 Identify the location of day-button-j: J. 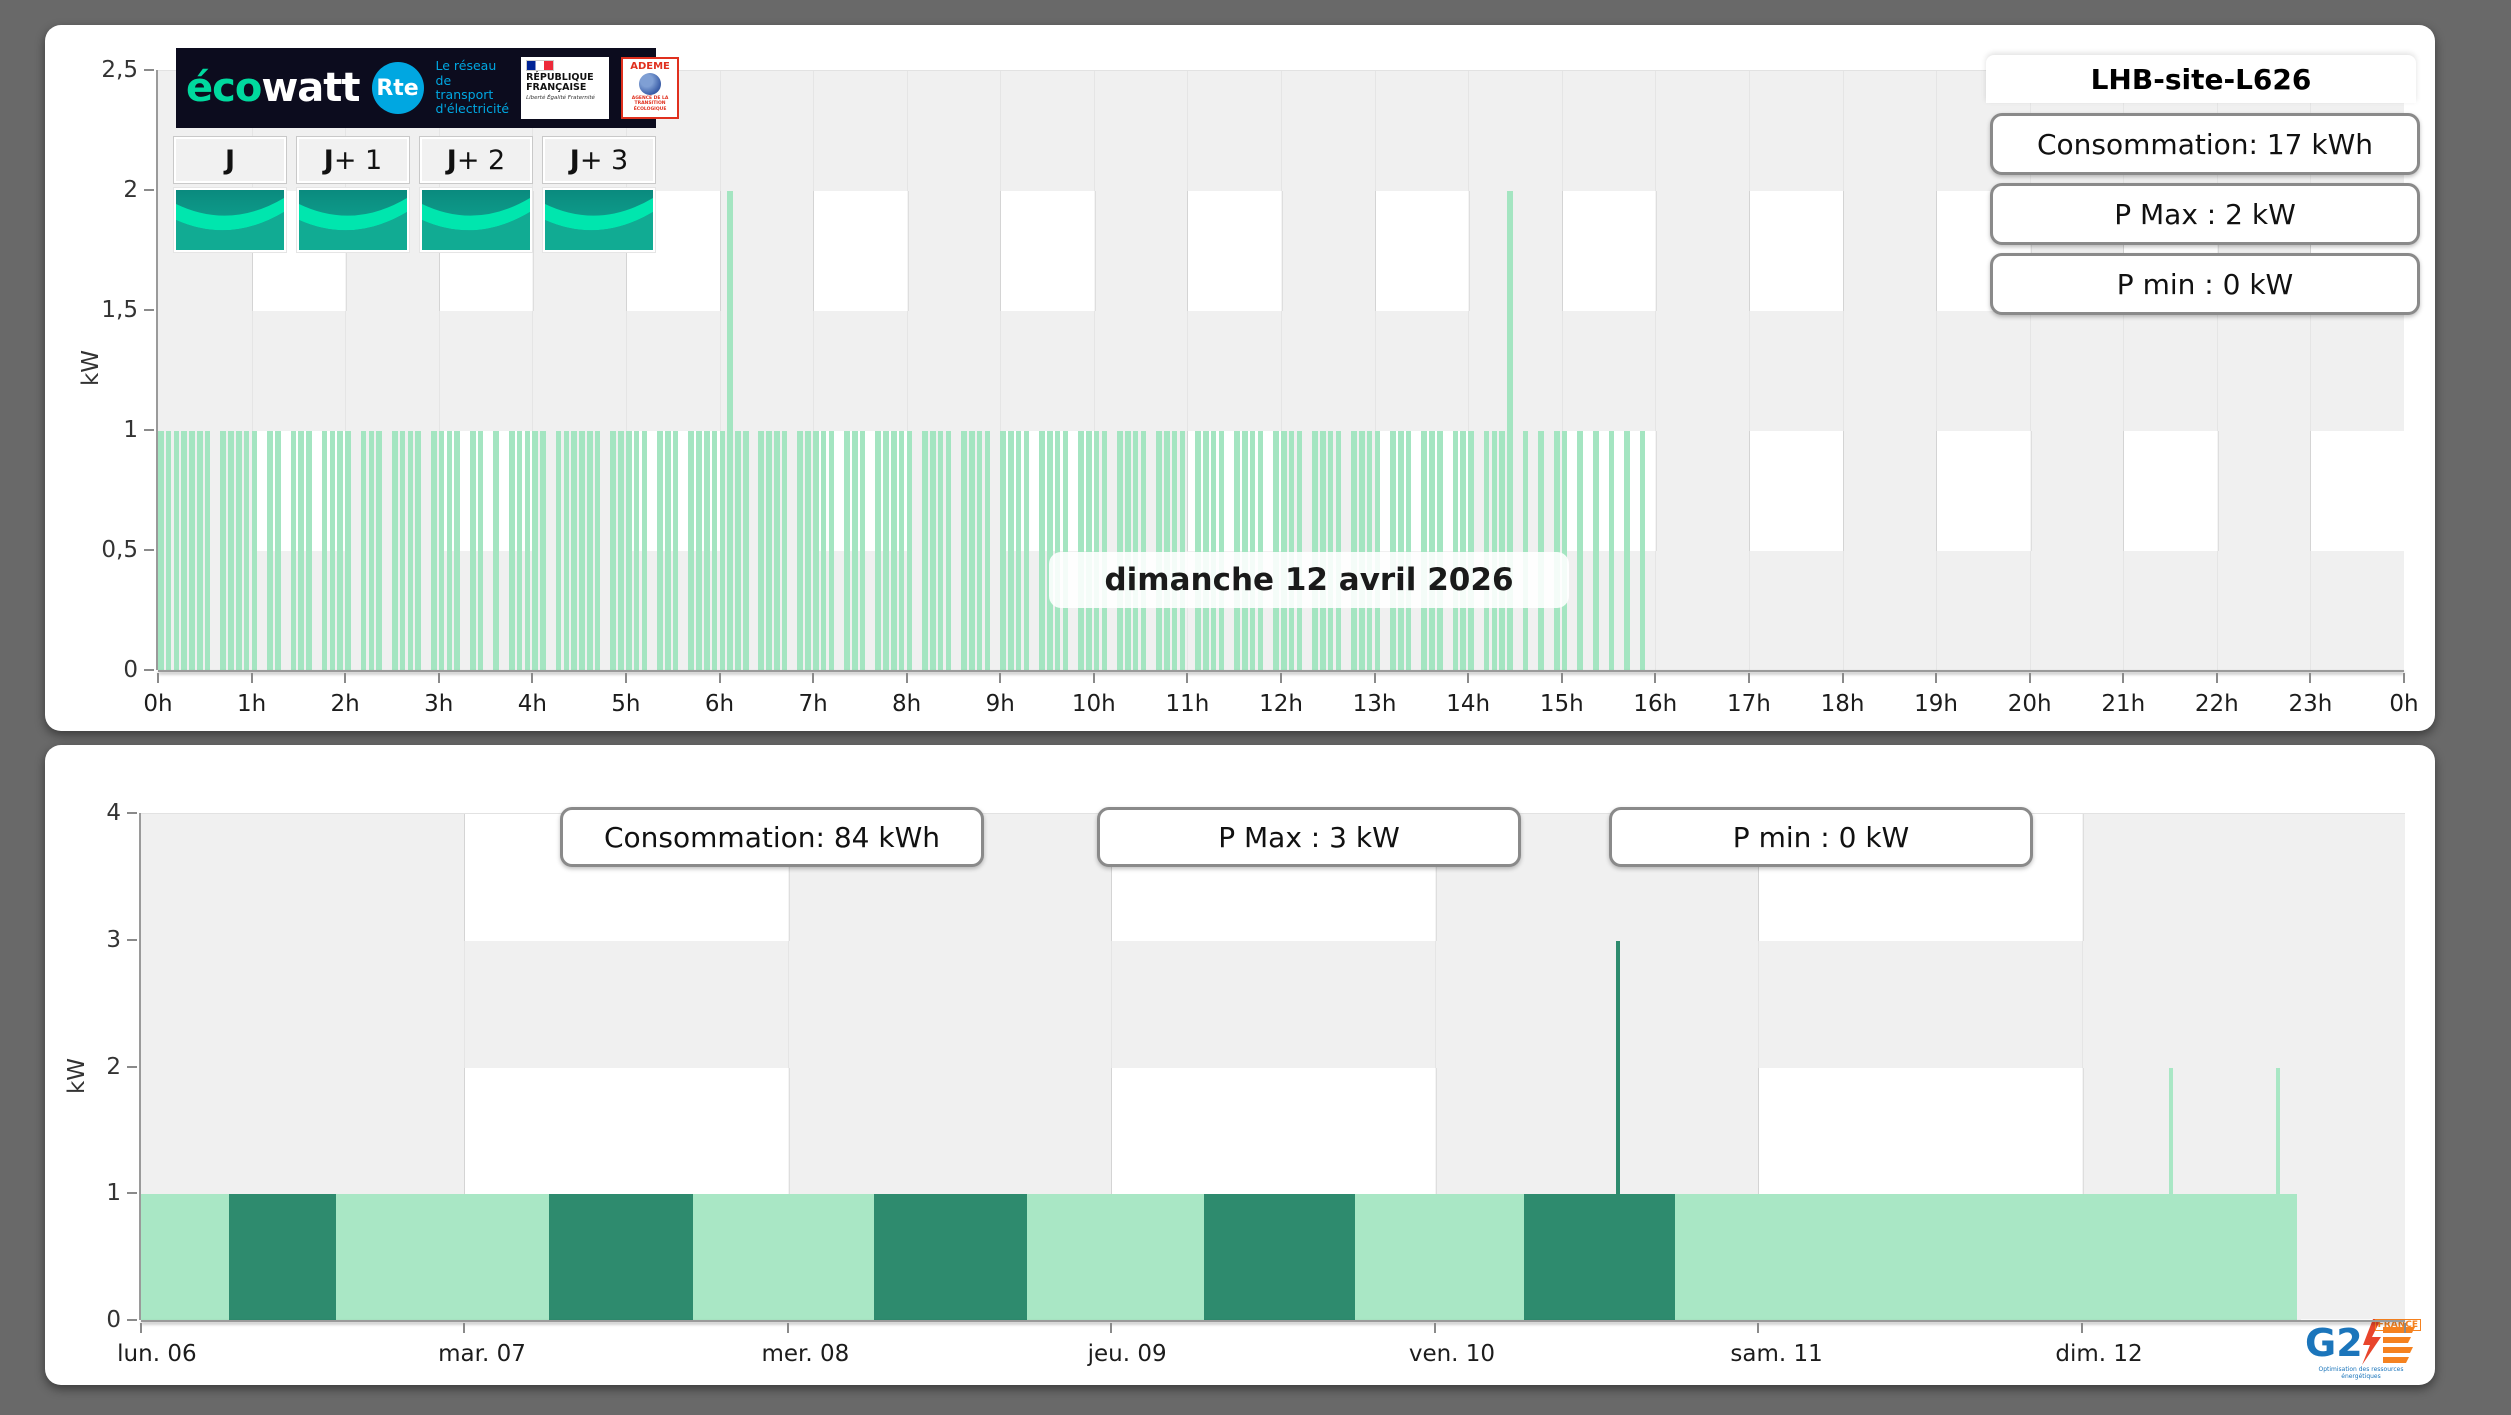
(230, 160).